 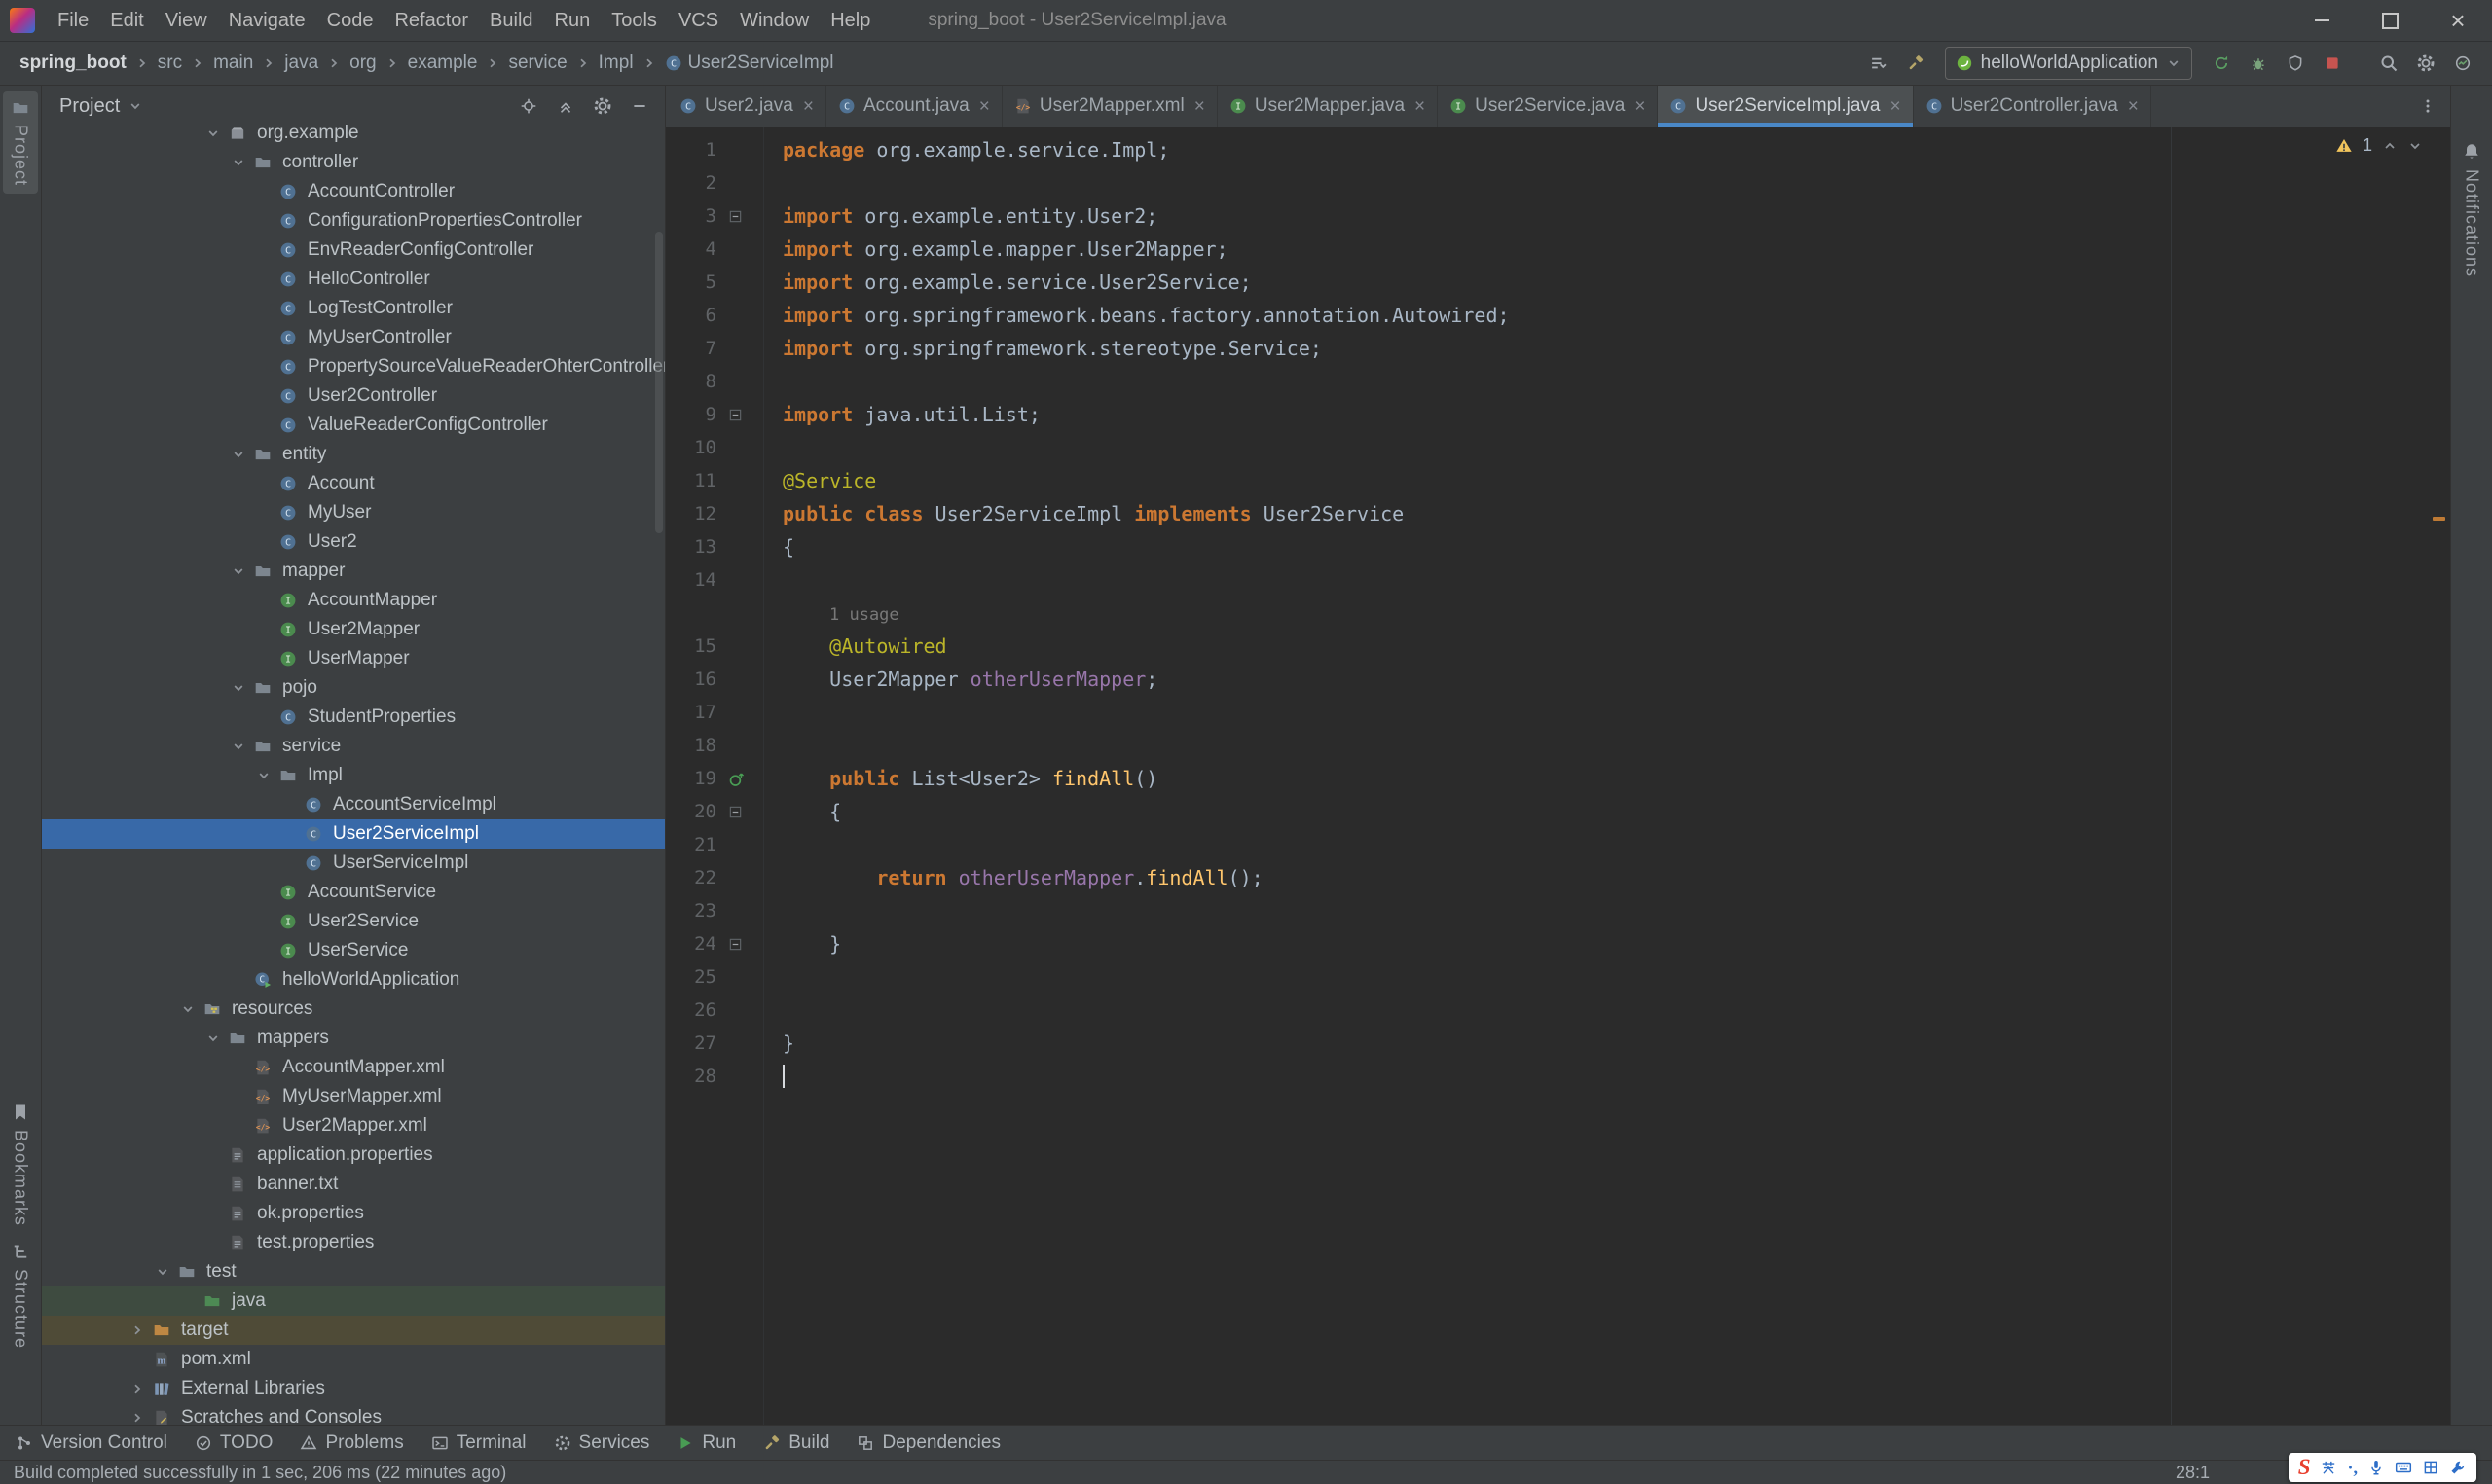 What do you see at coordinates (747, 107) in the screenshot?
I see `tab-user2-java: C User2.java ×` at bounding box center [747, 107].